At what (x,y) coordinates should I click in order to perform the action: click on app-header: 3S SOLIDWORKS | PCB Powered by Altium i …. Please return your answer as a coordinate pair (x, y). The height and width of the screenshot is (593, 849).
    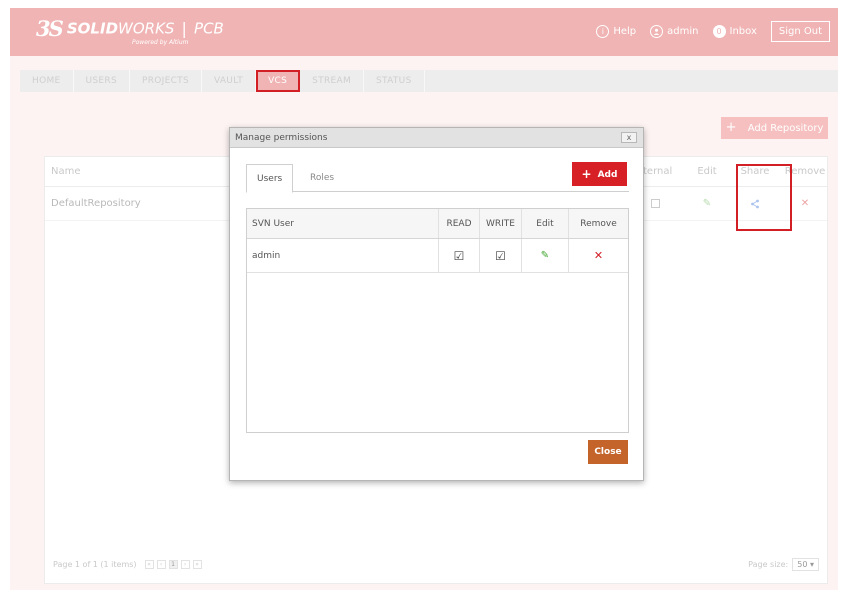
    Looking at the image, I should click on (424, 32).